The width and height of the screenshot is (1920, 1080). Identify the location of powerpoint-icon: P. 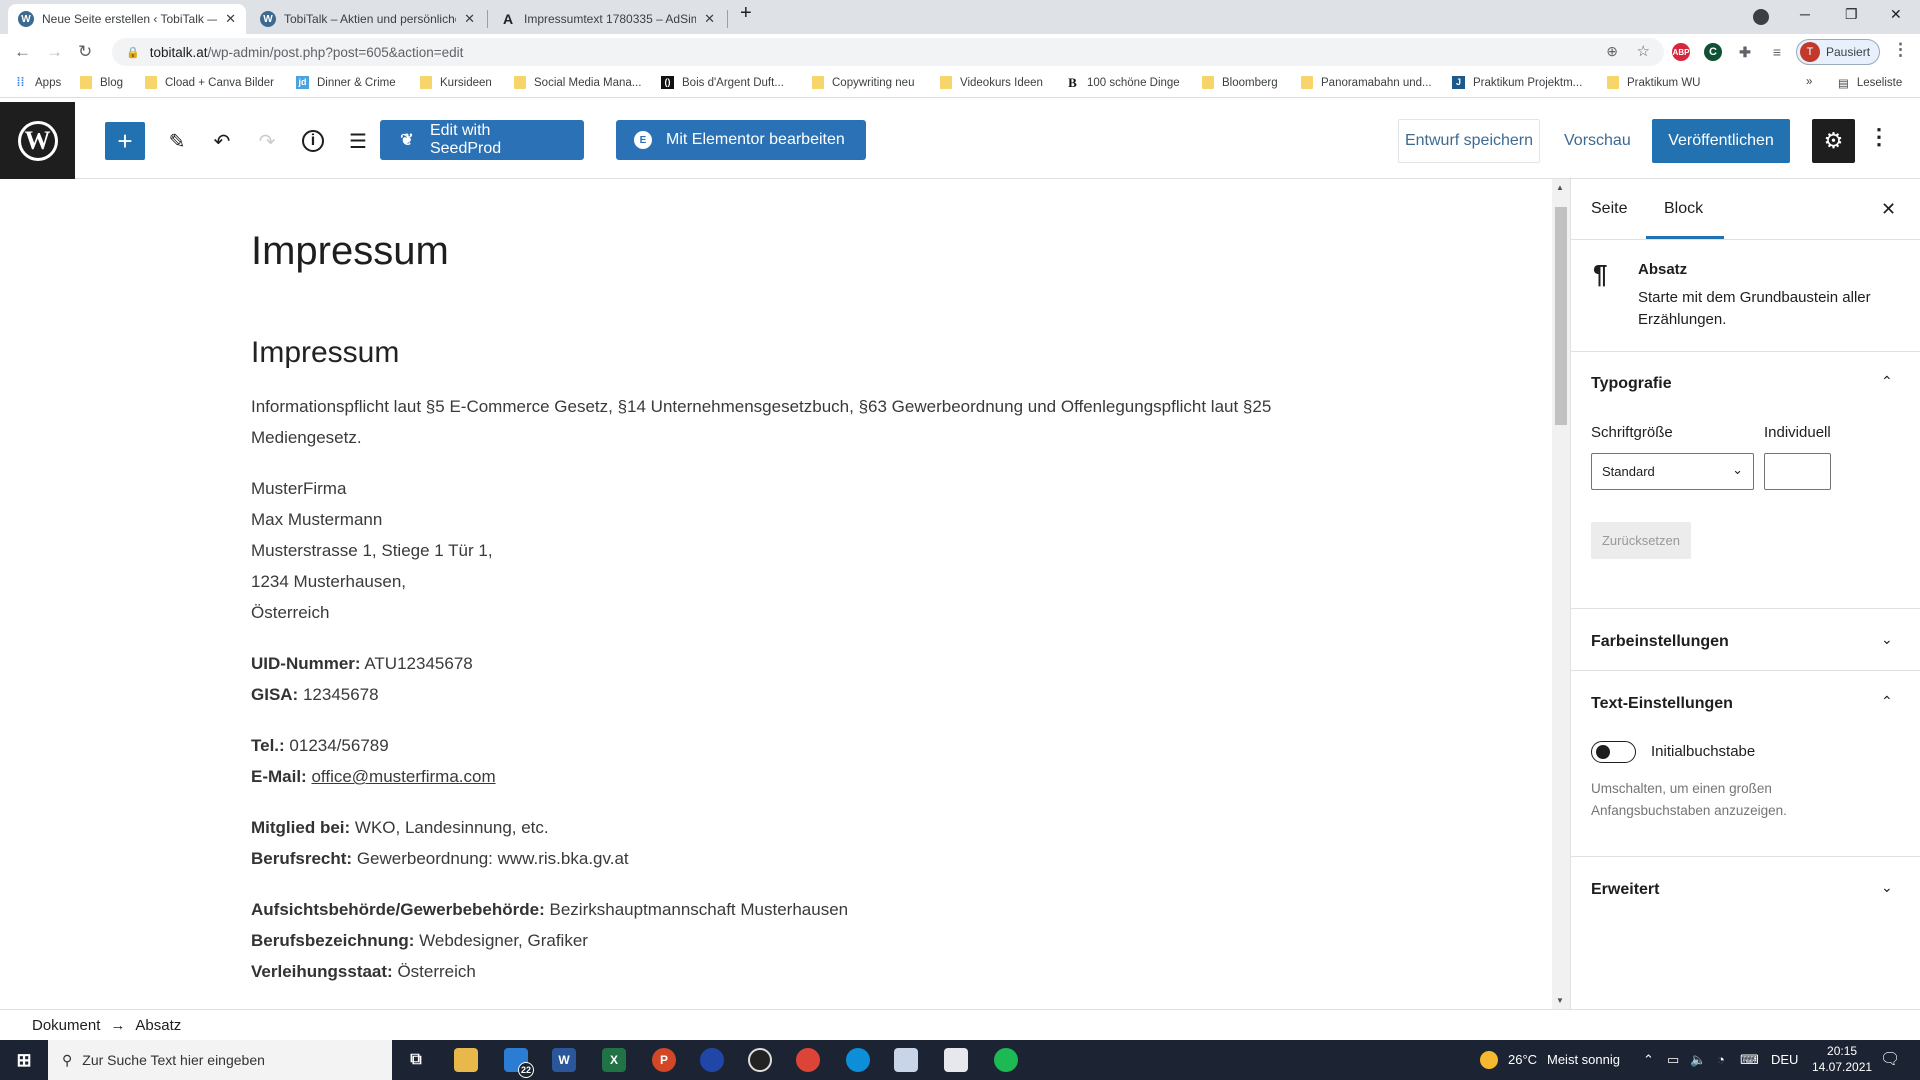
(664, 1060).